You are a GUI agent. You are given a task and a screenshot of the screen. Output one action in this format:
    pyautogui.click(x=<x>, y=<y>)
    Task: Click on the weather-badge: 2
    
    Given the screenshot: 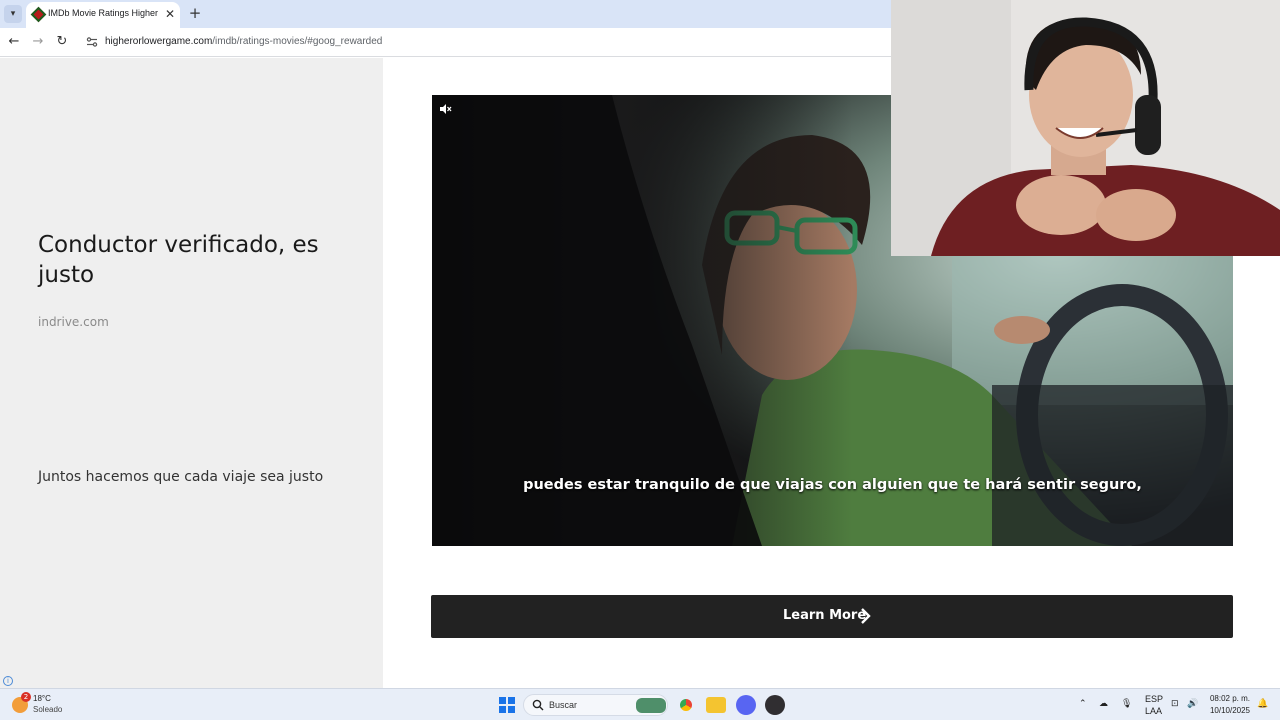 What is the action you would take?
    pyautogui.click(x=26, y=697)
    